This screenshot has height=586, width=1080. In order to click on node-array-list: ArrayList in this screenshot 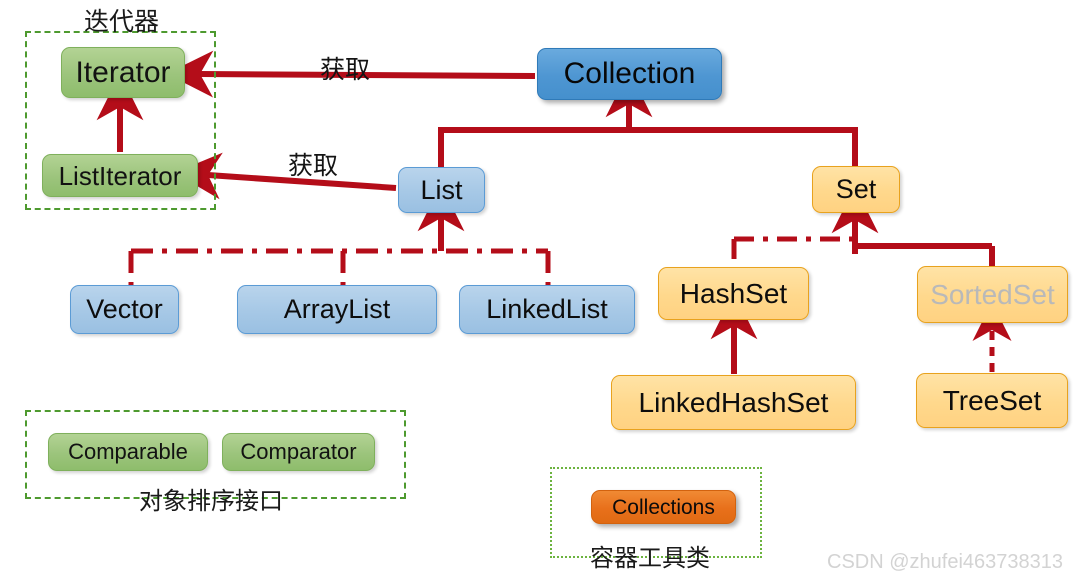, I will do `click(337, 309)`.